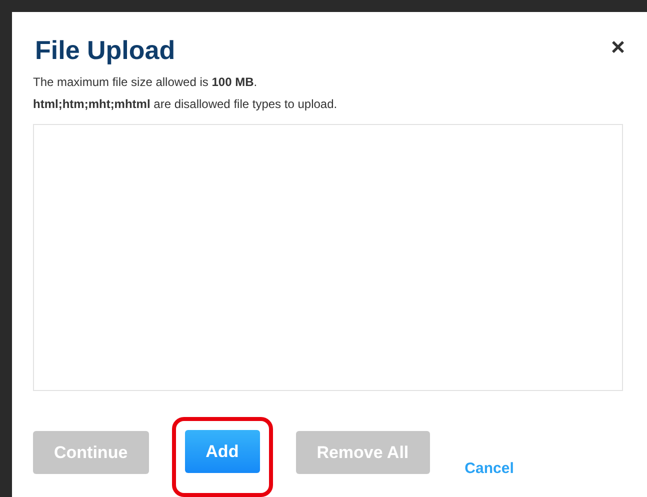 This screenshot has height=497, width=647. Describe the element at coordinates (617, 48) in the screenshot. I see `close-button: ×` at that location.